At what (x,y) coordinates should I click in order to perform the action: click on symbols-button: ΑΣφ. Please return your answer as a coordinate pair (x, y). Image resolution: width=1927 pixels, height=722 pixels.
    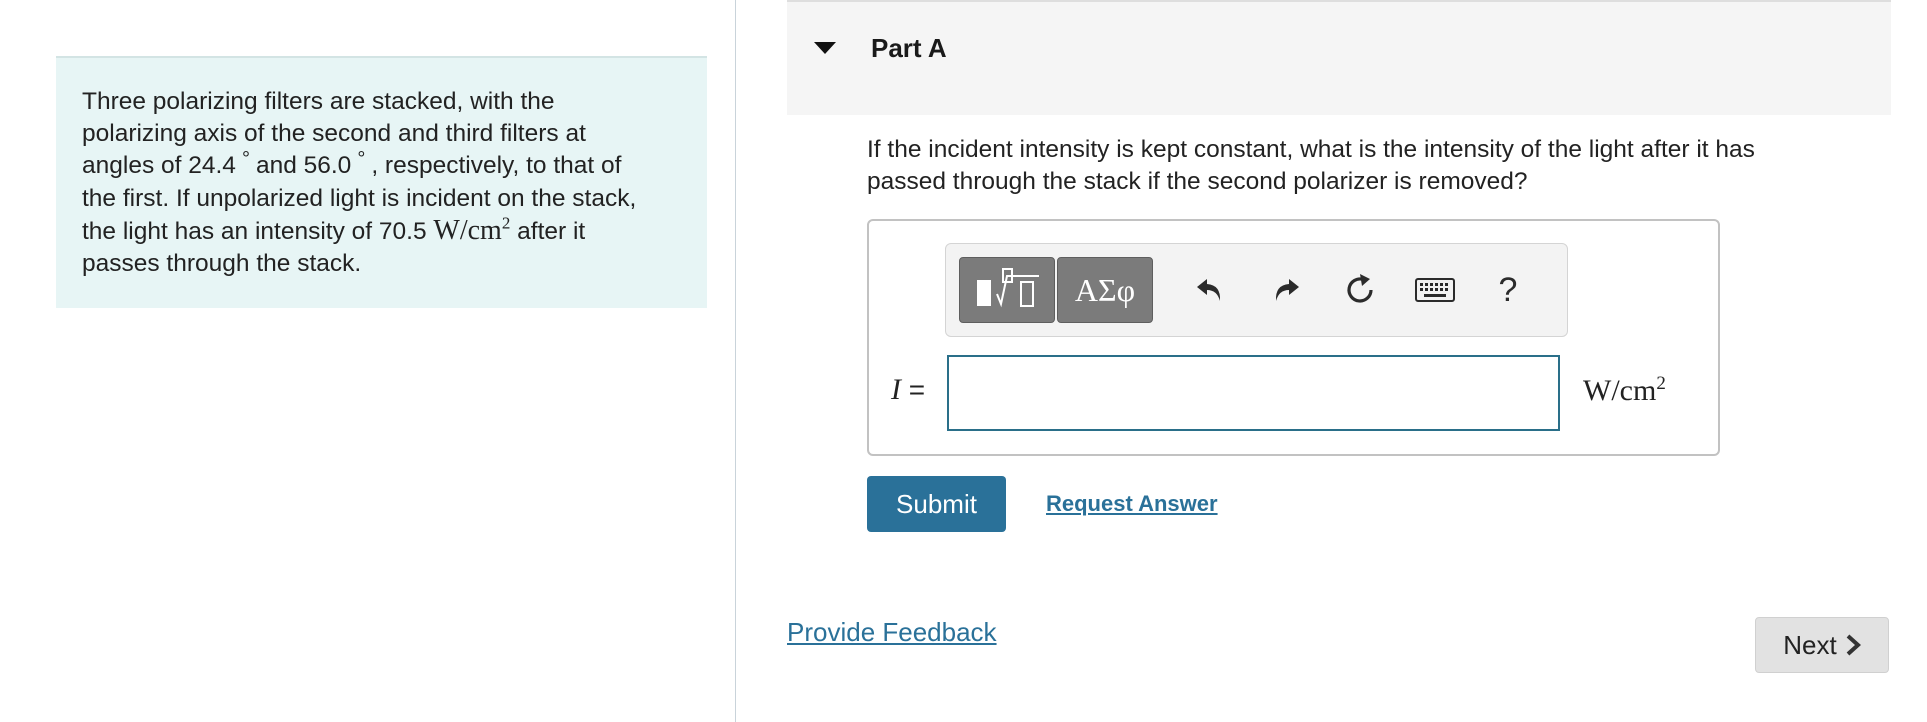
    Looking at the image, I should click on (1105, 290).